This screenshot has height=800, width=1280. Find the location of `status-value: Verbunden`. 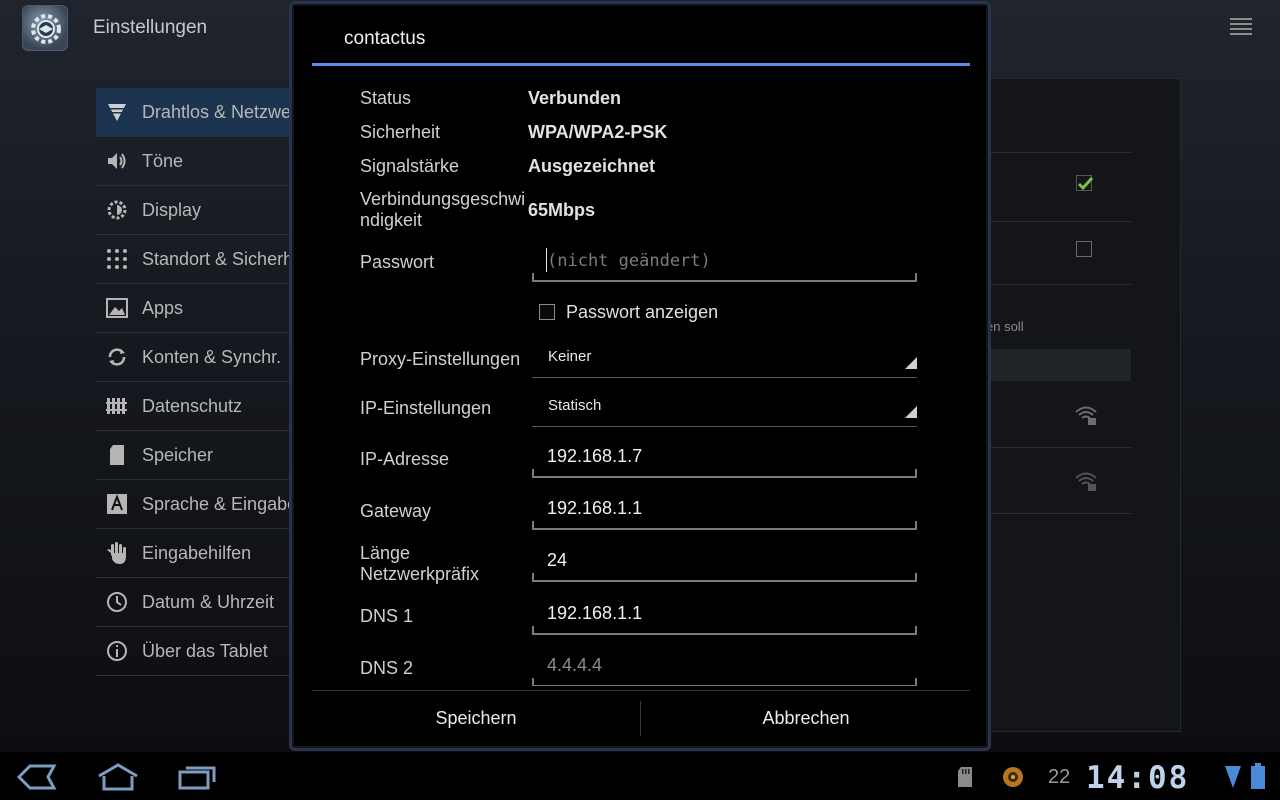

status-value: Verbunden is located at coordinates (575, 98).